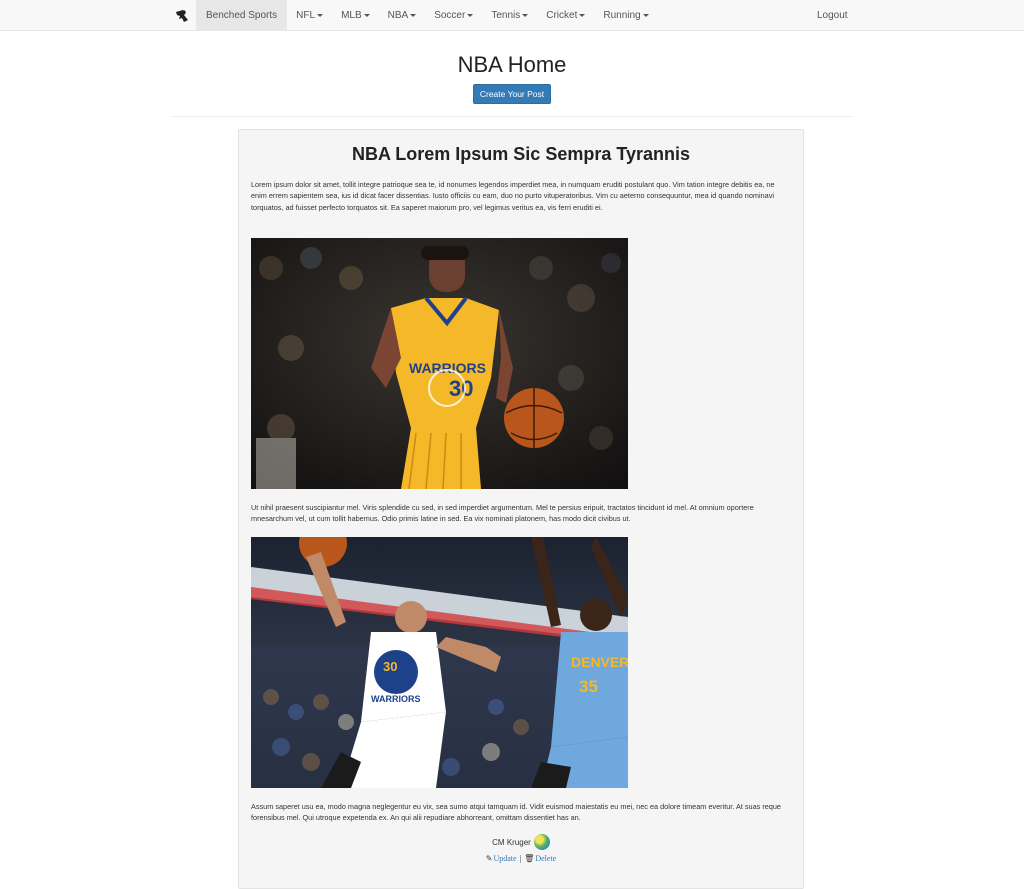  I want to click on nav-item-nba: NBA, so click(402, 15).